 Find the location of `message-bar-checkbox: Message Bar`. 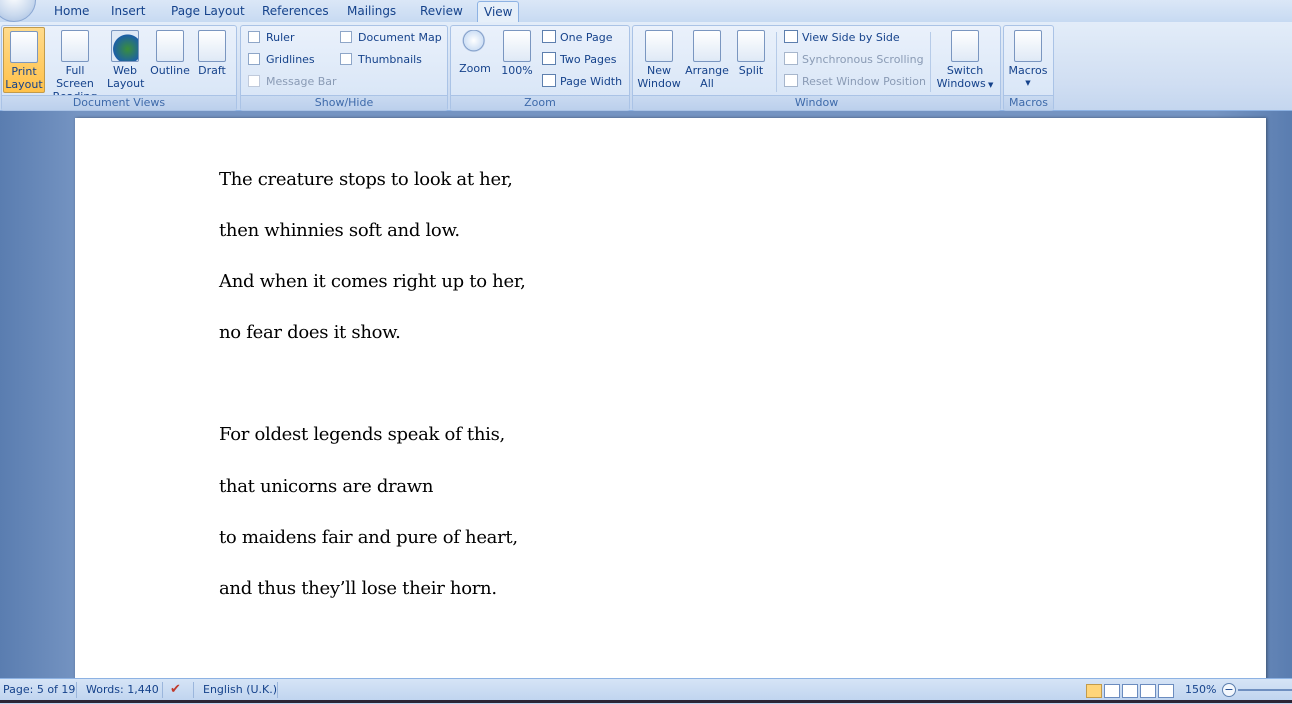

message-bar-checkbox: Message Bar is located at coordinates (292, 82).